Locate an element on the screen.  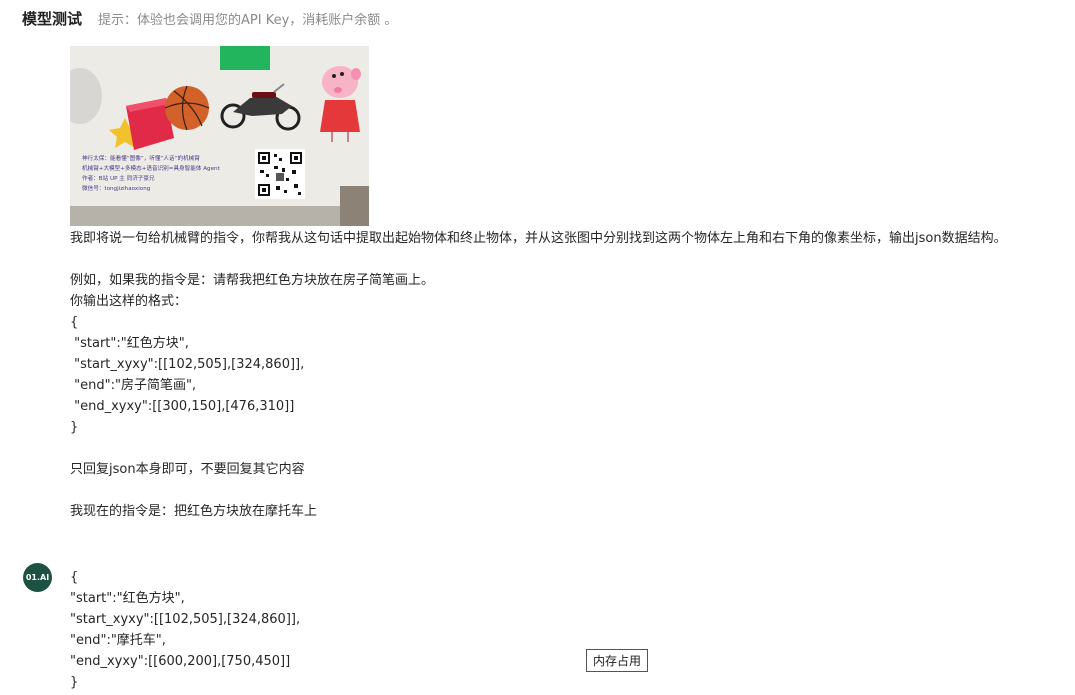
header: 模型测试 提示：体验也会调用您的API Key，消耗账户余额 。 is located at coordinates (209, 19).